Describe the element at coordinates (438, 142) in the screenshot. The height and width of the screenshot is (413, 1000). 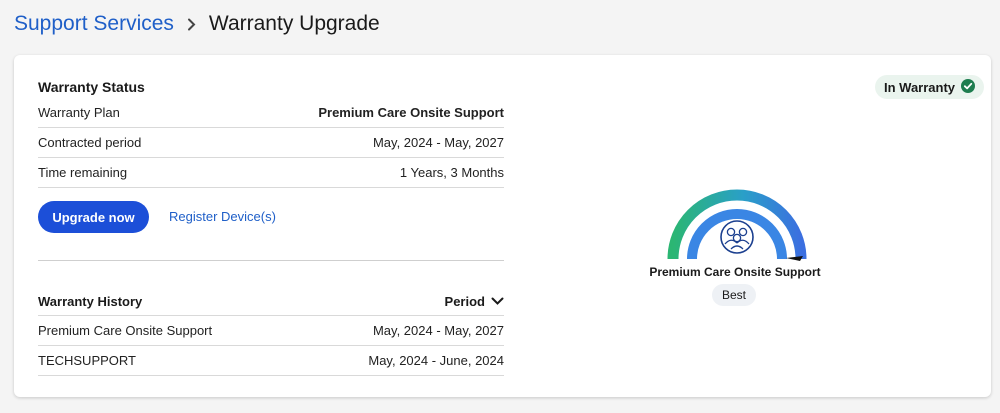
I see `contracted-period-value: May, 2024 - May, 2027` at that location.